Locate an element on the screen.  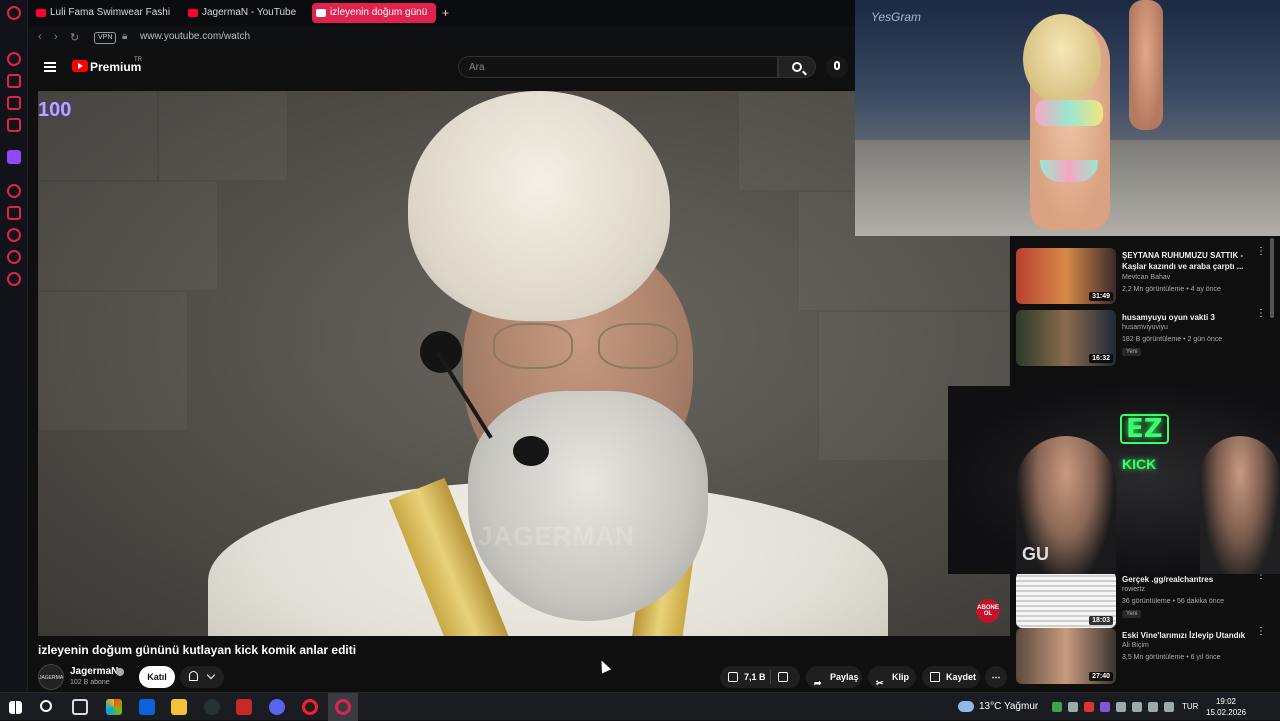
rec-channel: Mevtcan Bahav is located at coordinates (1146, 277).